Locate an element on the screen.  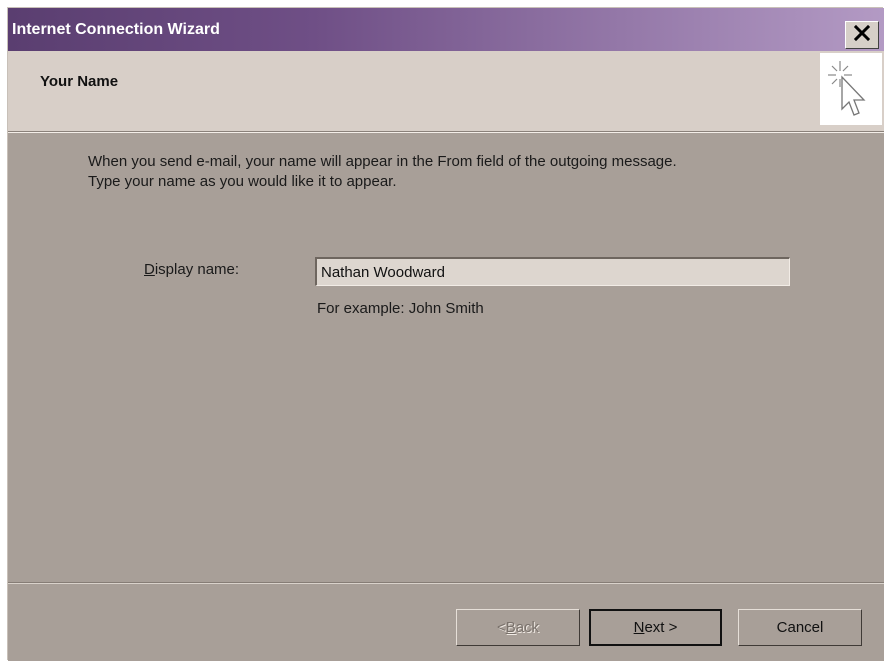
next-rest: ext > is located at coordinates (661, 627).